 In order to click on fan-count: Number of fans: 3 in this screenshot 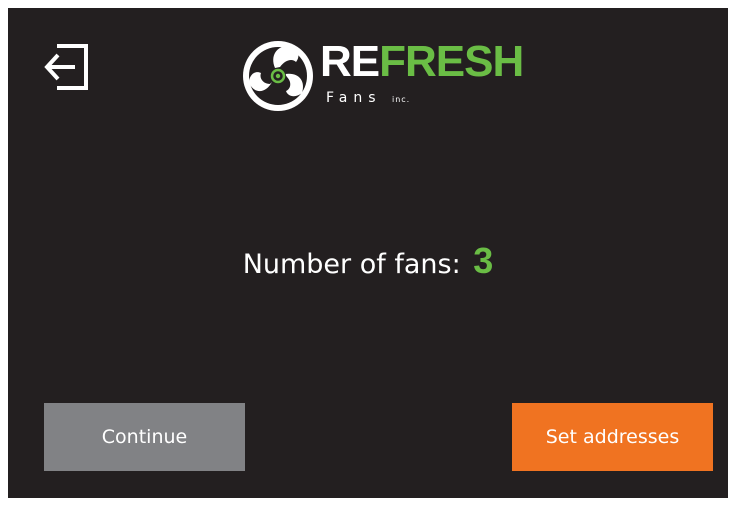, I will do `click(368, 261)`.